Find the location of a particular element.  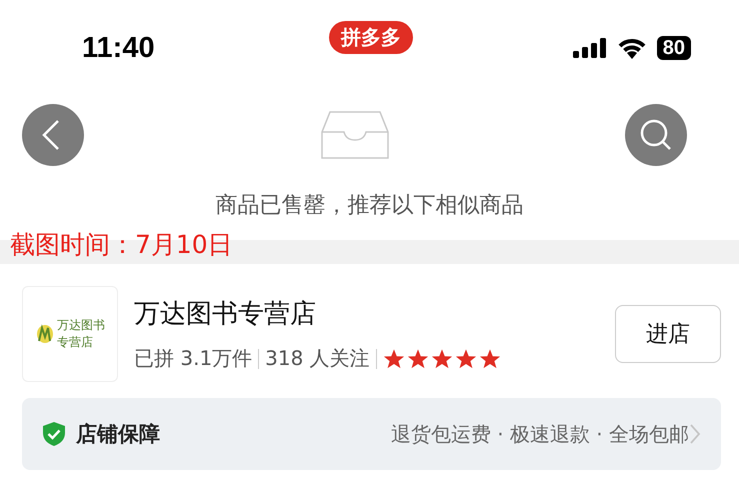

battery-icon: 80 is located at coordinates (673, 48).